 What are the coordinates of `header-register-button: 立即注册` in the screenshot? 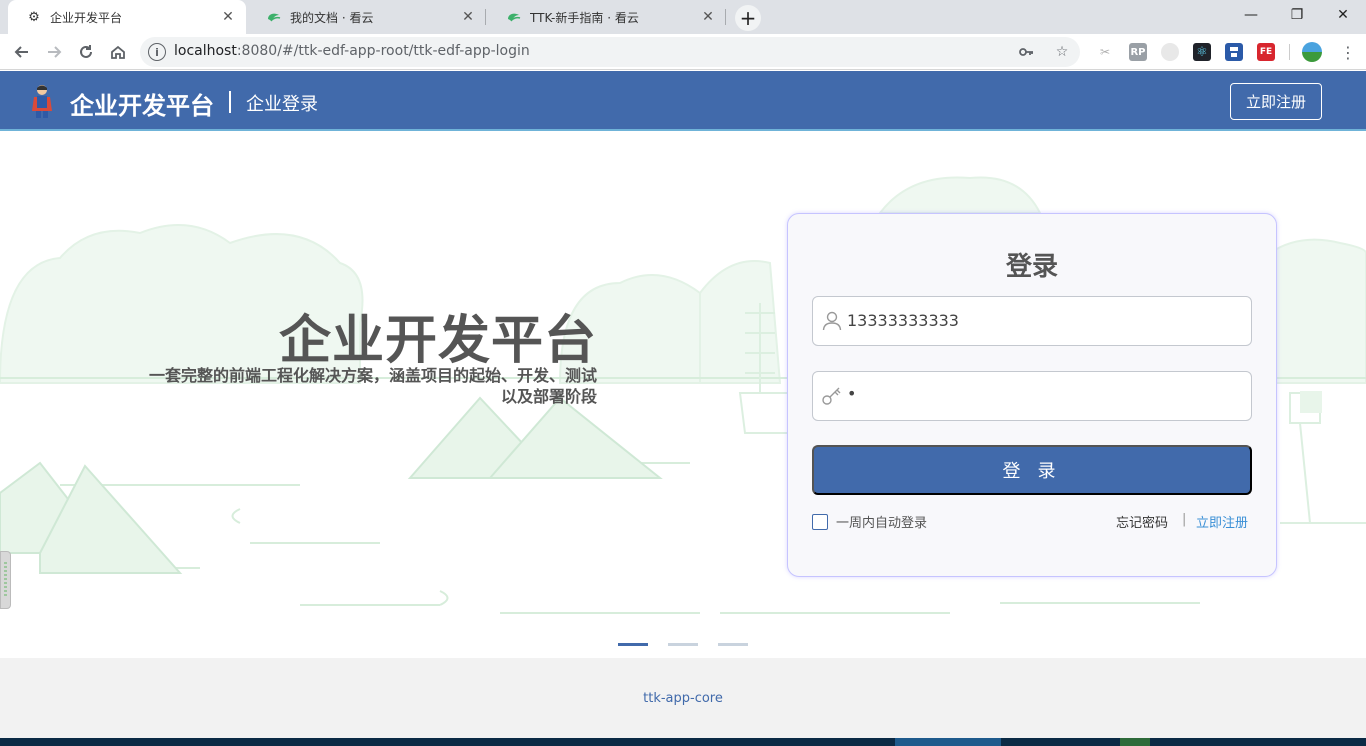 It's located at (1276, 101).